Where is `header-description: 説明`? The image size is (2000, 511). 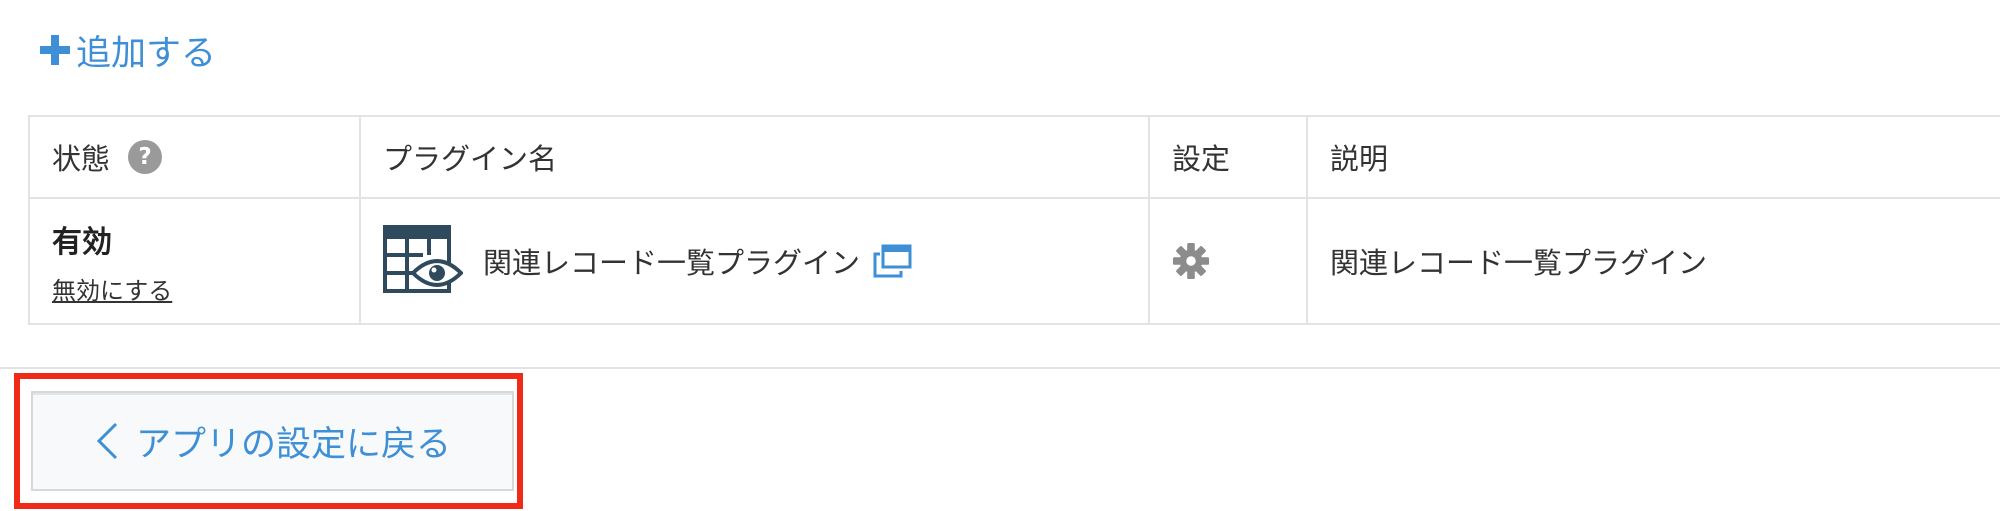
header-description: 説明 is located at coordinates (1653, 157).